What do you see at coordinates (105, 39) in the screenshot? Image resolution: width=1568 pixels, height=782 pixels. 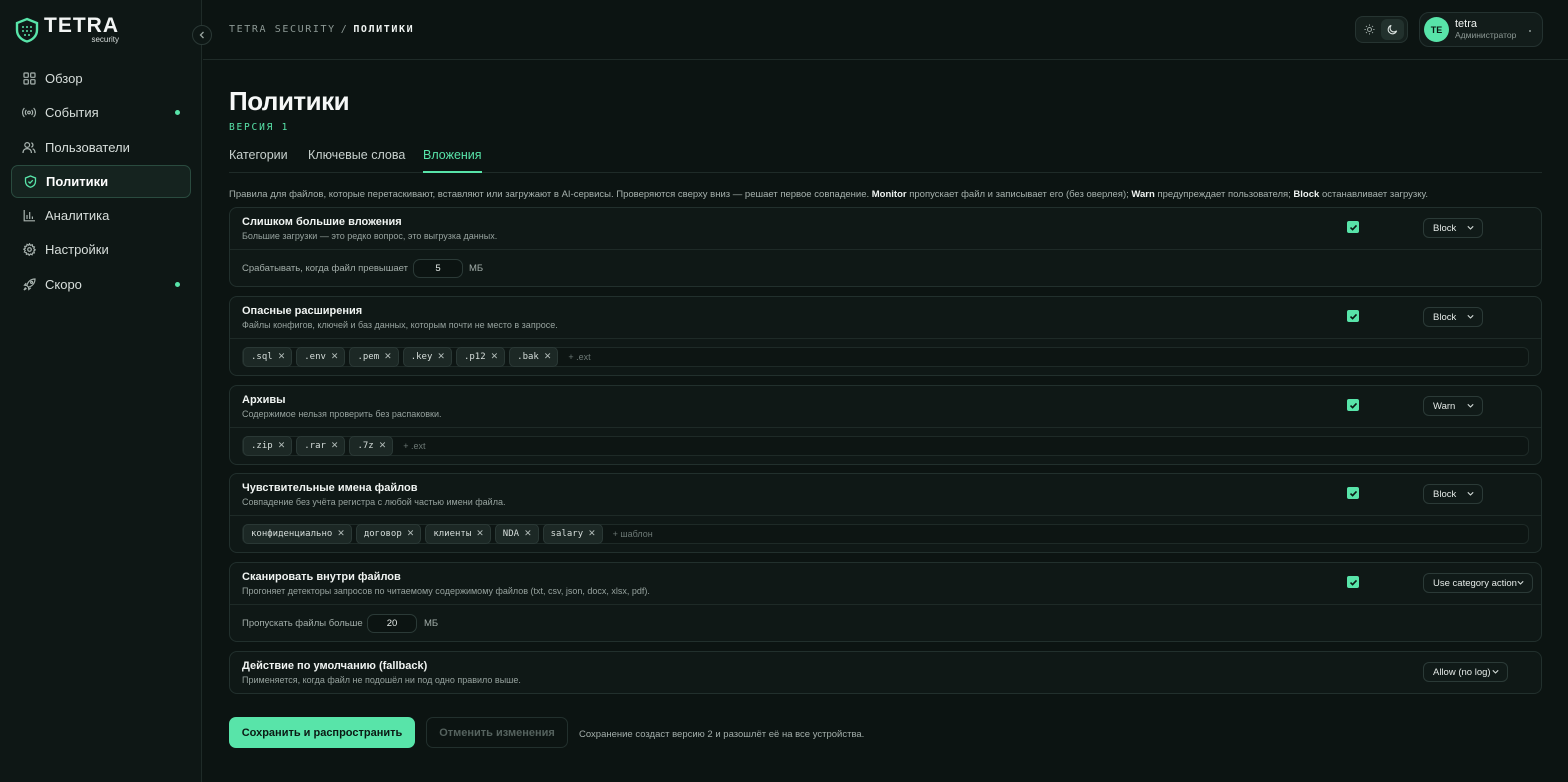 I see `brand-sub: security` at bounding box center [105, 39].